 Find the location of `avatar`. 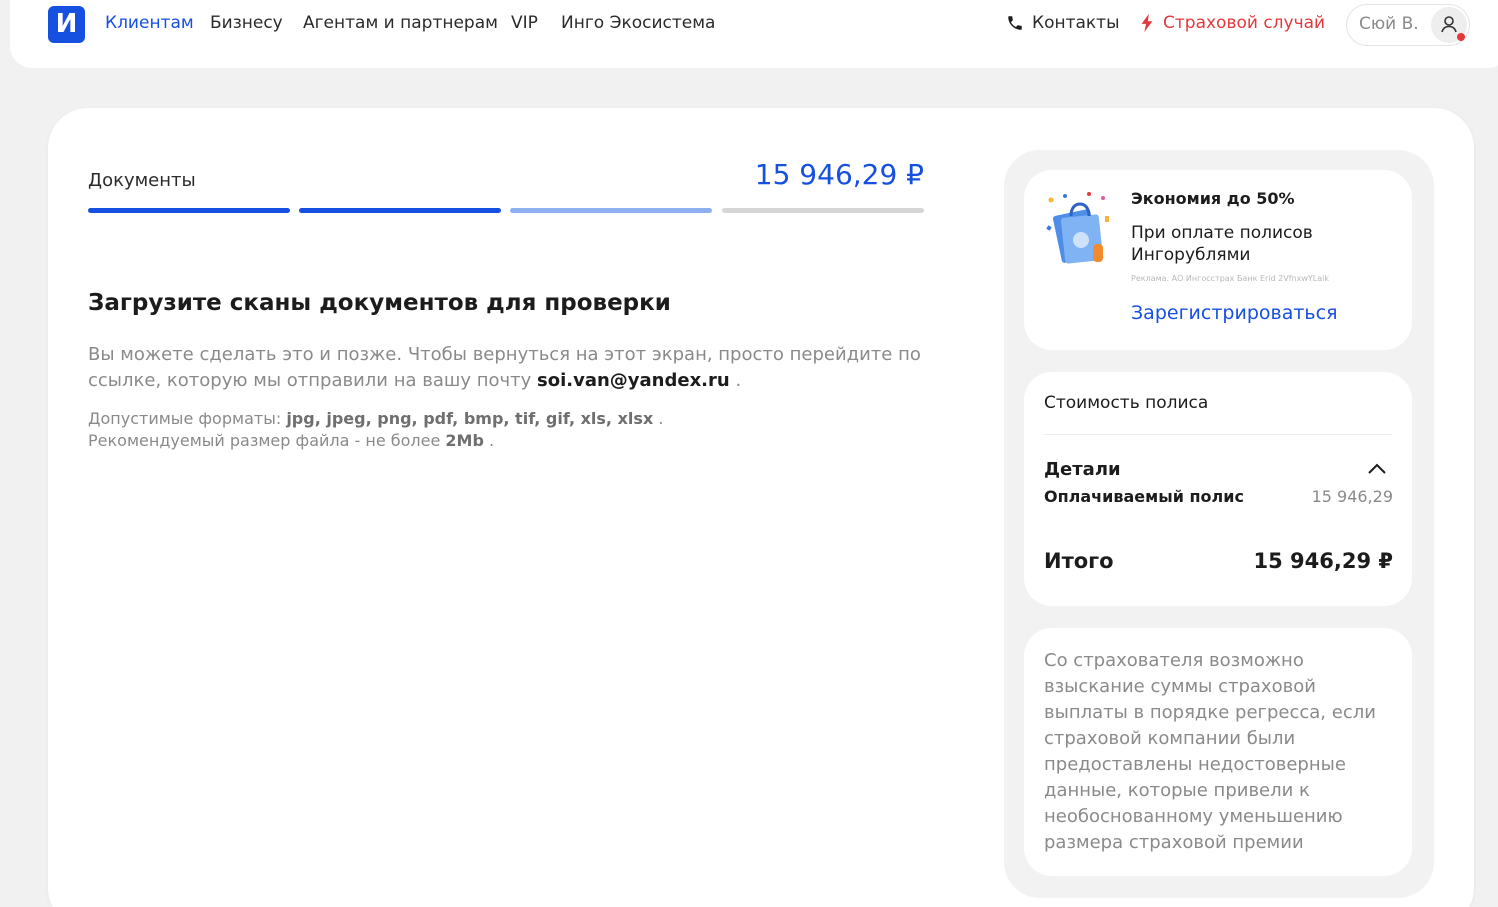

avatar is located at coordinates (1449, 25).